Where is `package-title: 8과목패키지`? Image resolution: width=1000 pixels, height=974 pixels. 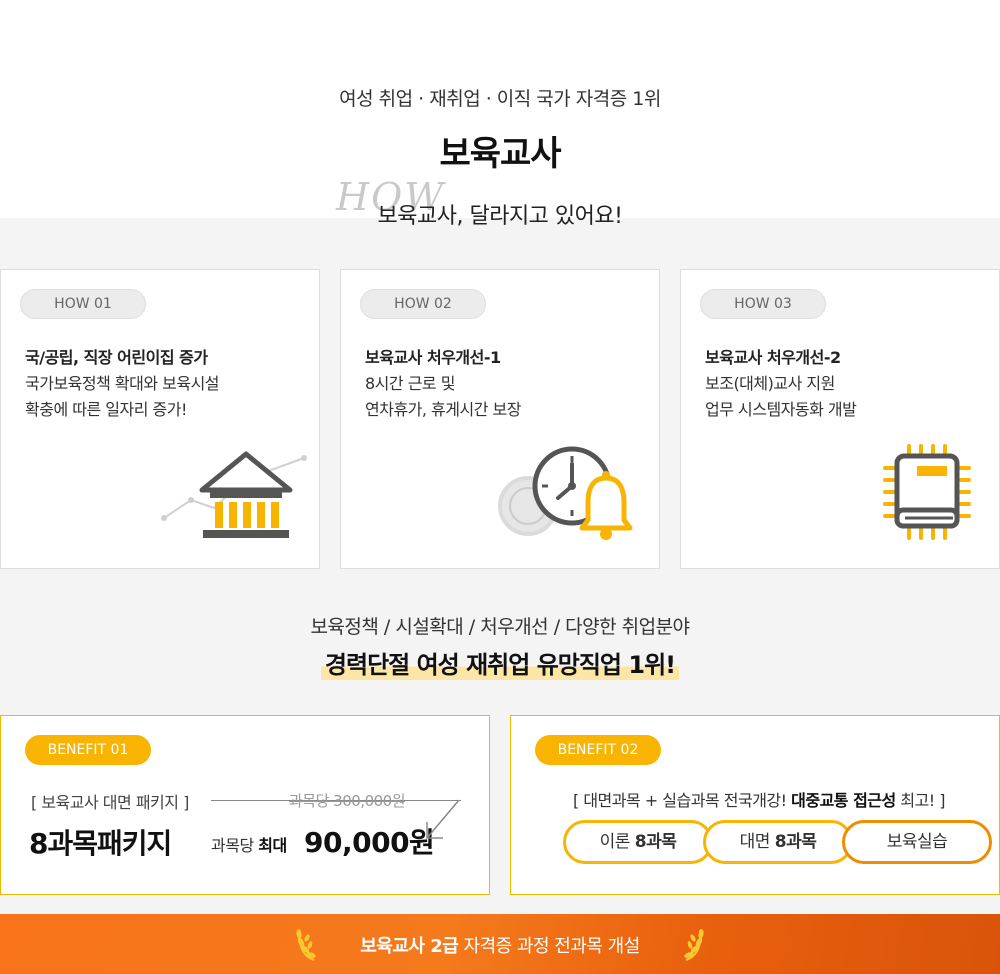
package-title: 8과목패키지 is located at coordinates (100, 843).